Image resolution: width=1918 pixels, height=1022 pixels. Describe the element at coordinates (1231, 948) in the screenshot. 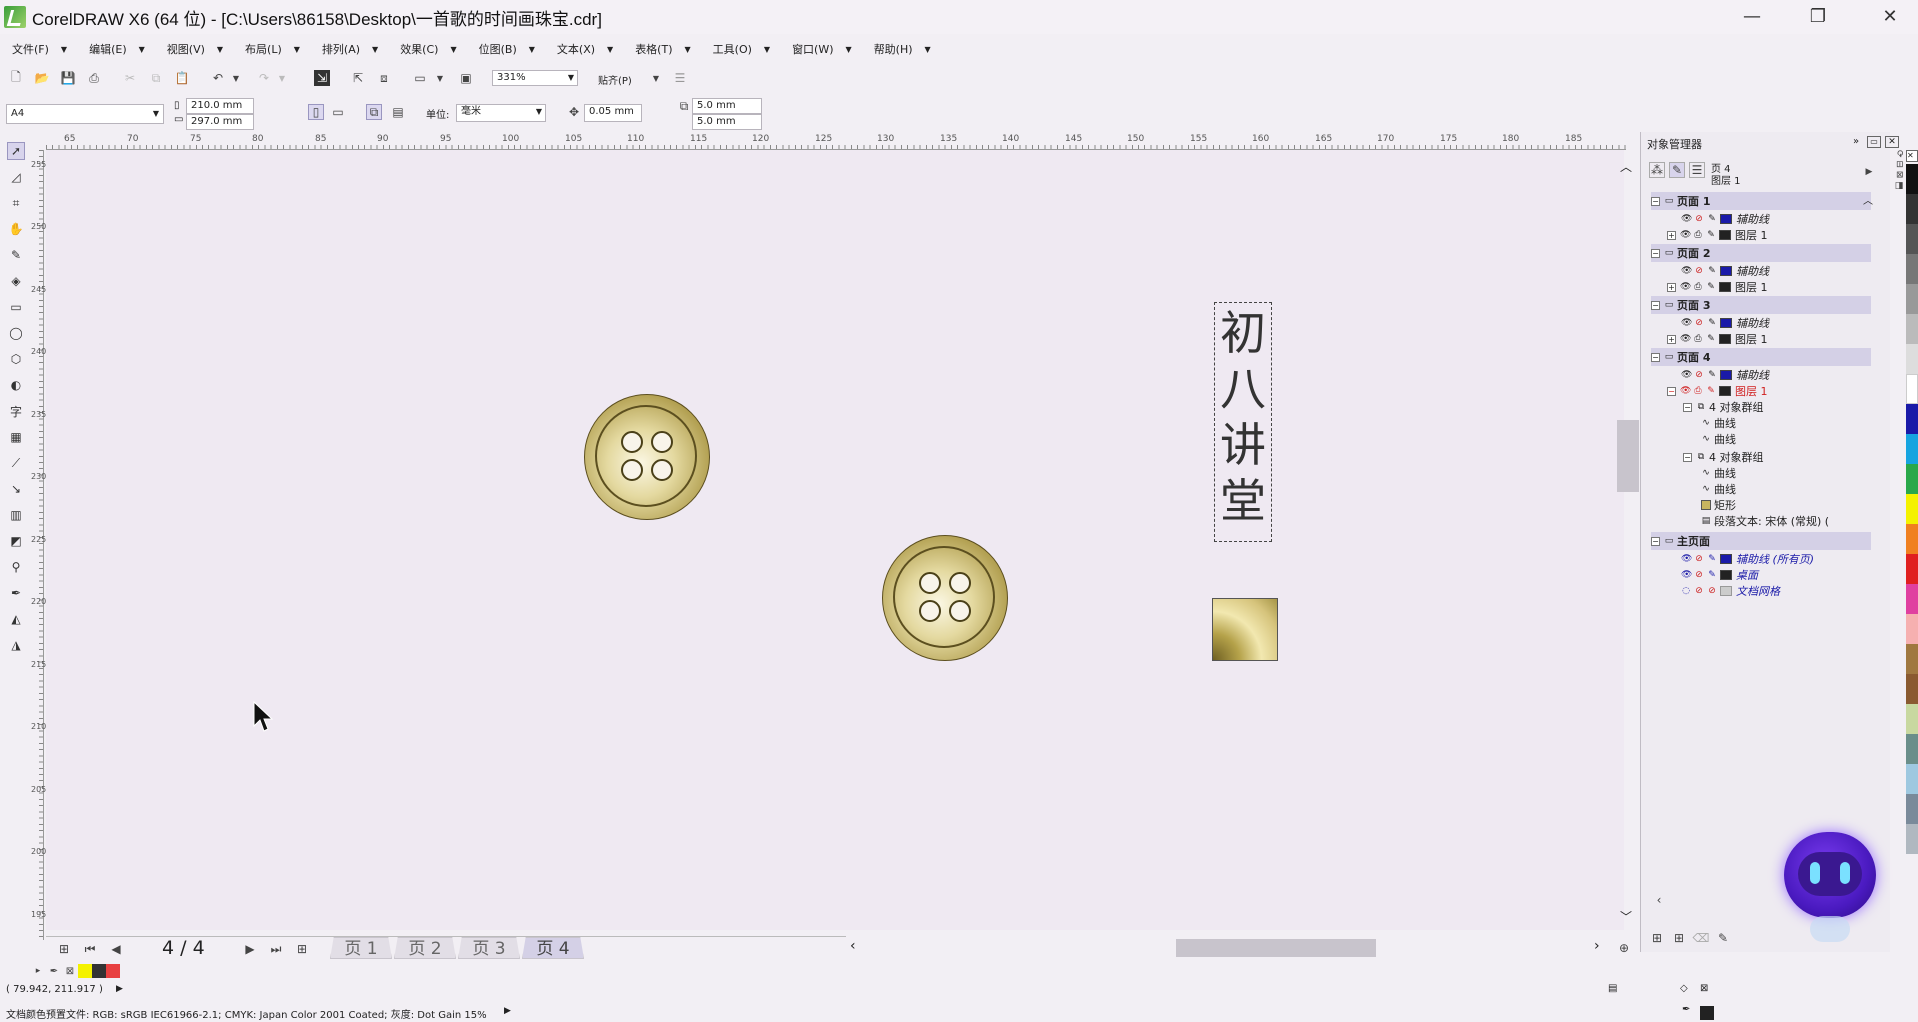

I see `canvas-horizontal-scrollbar: ‹ ›` at that location.